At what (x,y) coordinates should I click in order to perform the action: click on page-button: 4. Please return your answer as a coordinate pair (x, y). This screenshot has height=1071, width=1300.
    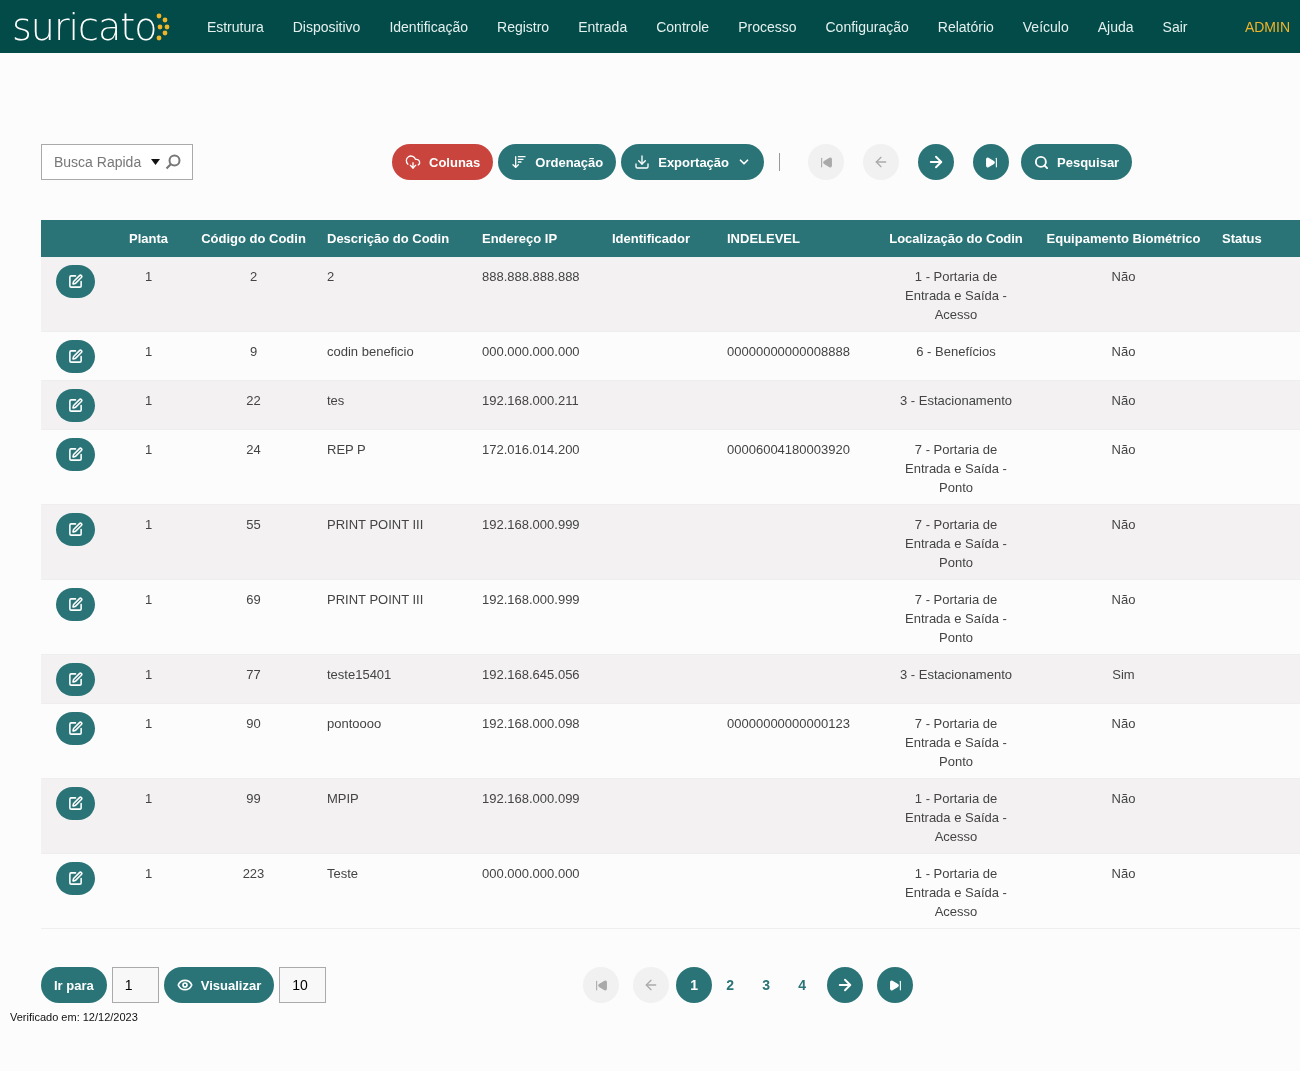
    Looking at the image, I should click on (802, 985).